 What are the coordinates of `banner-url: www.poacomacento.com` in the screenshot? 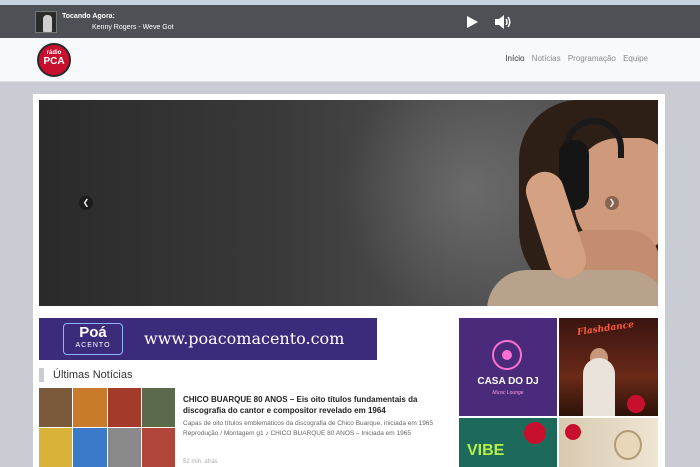 It's located at (244, 338).